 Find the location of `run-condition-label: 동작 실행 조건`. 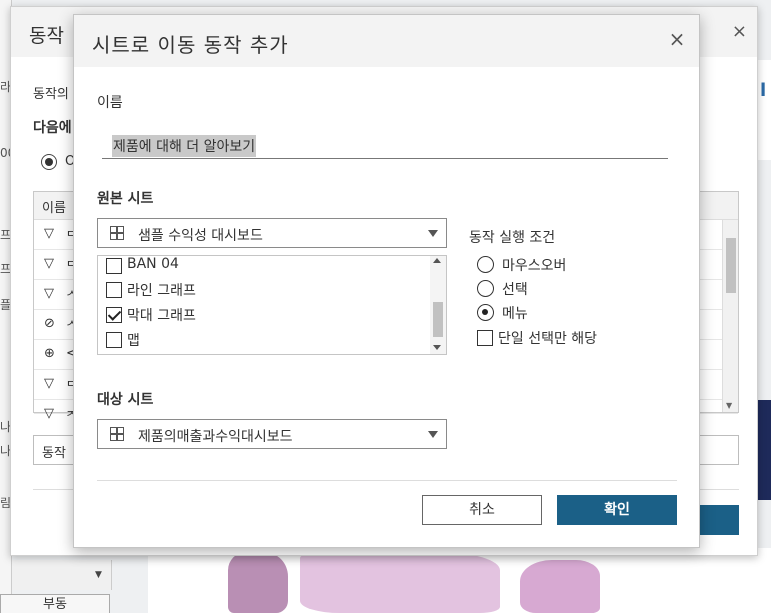

run-condition-label: 동작 실행 조건 is located at coordinates (512, 238).